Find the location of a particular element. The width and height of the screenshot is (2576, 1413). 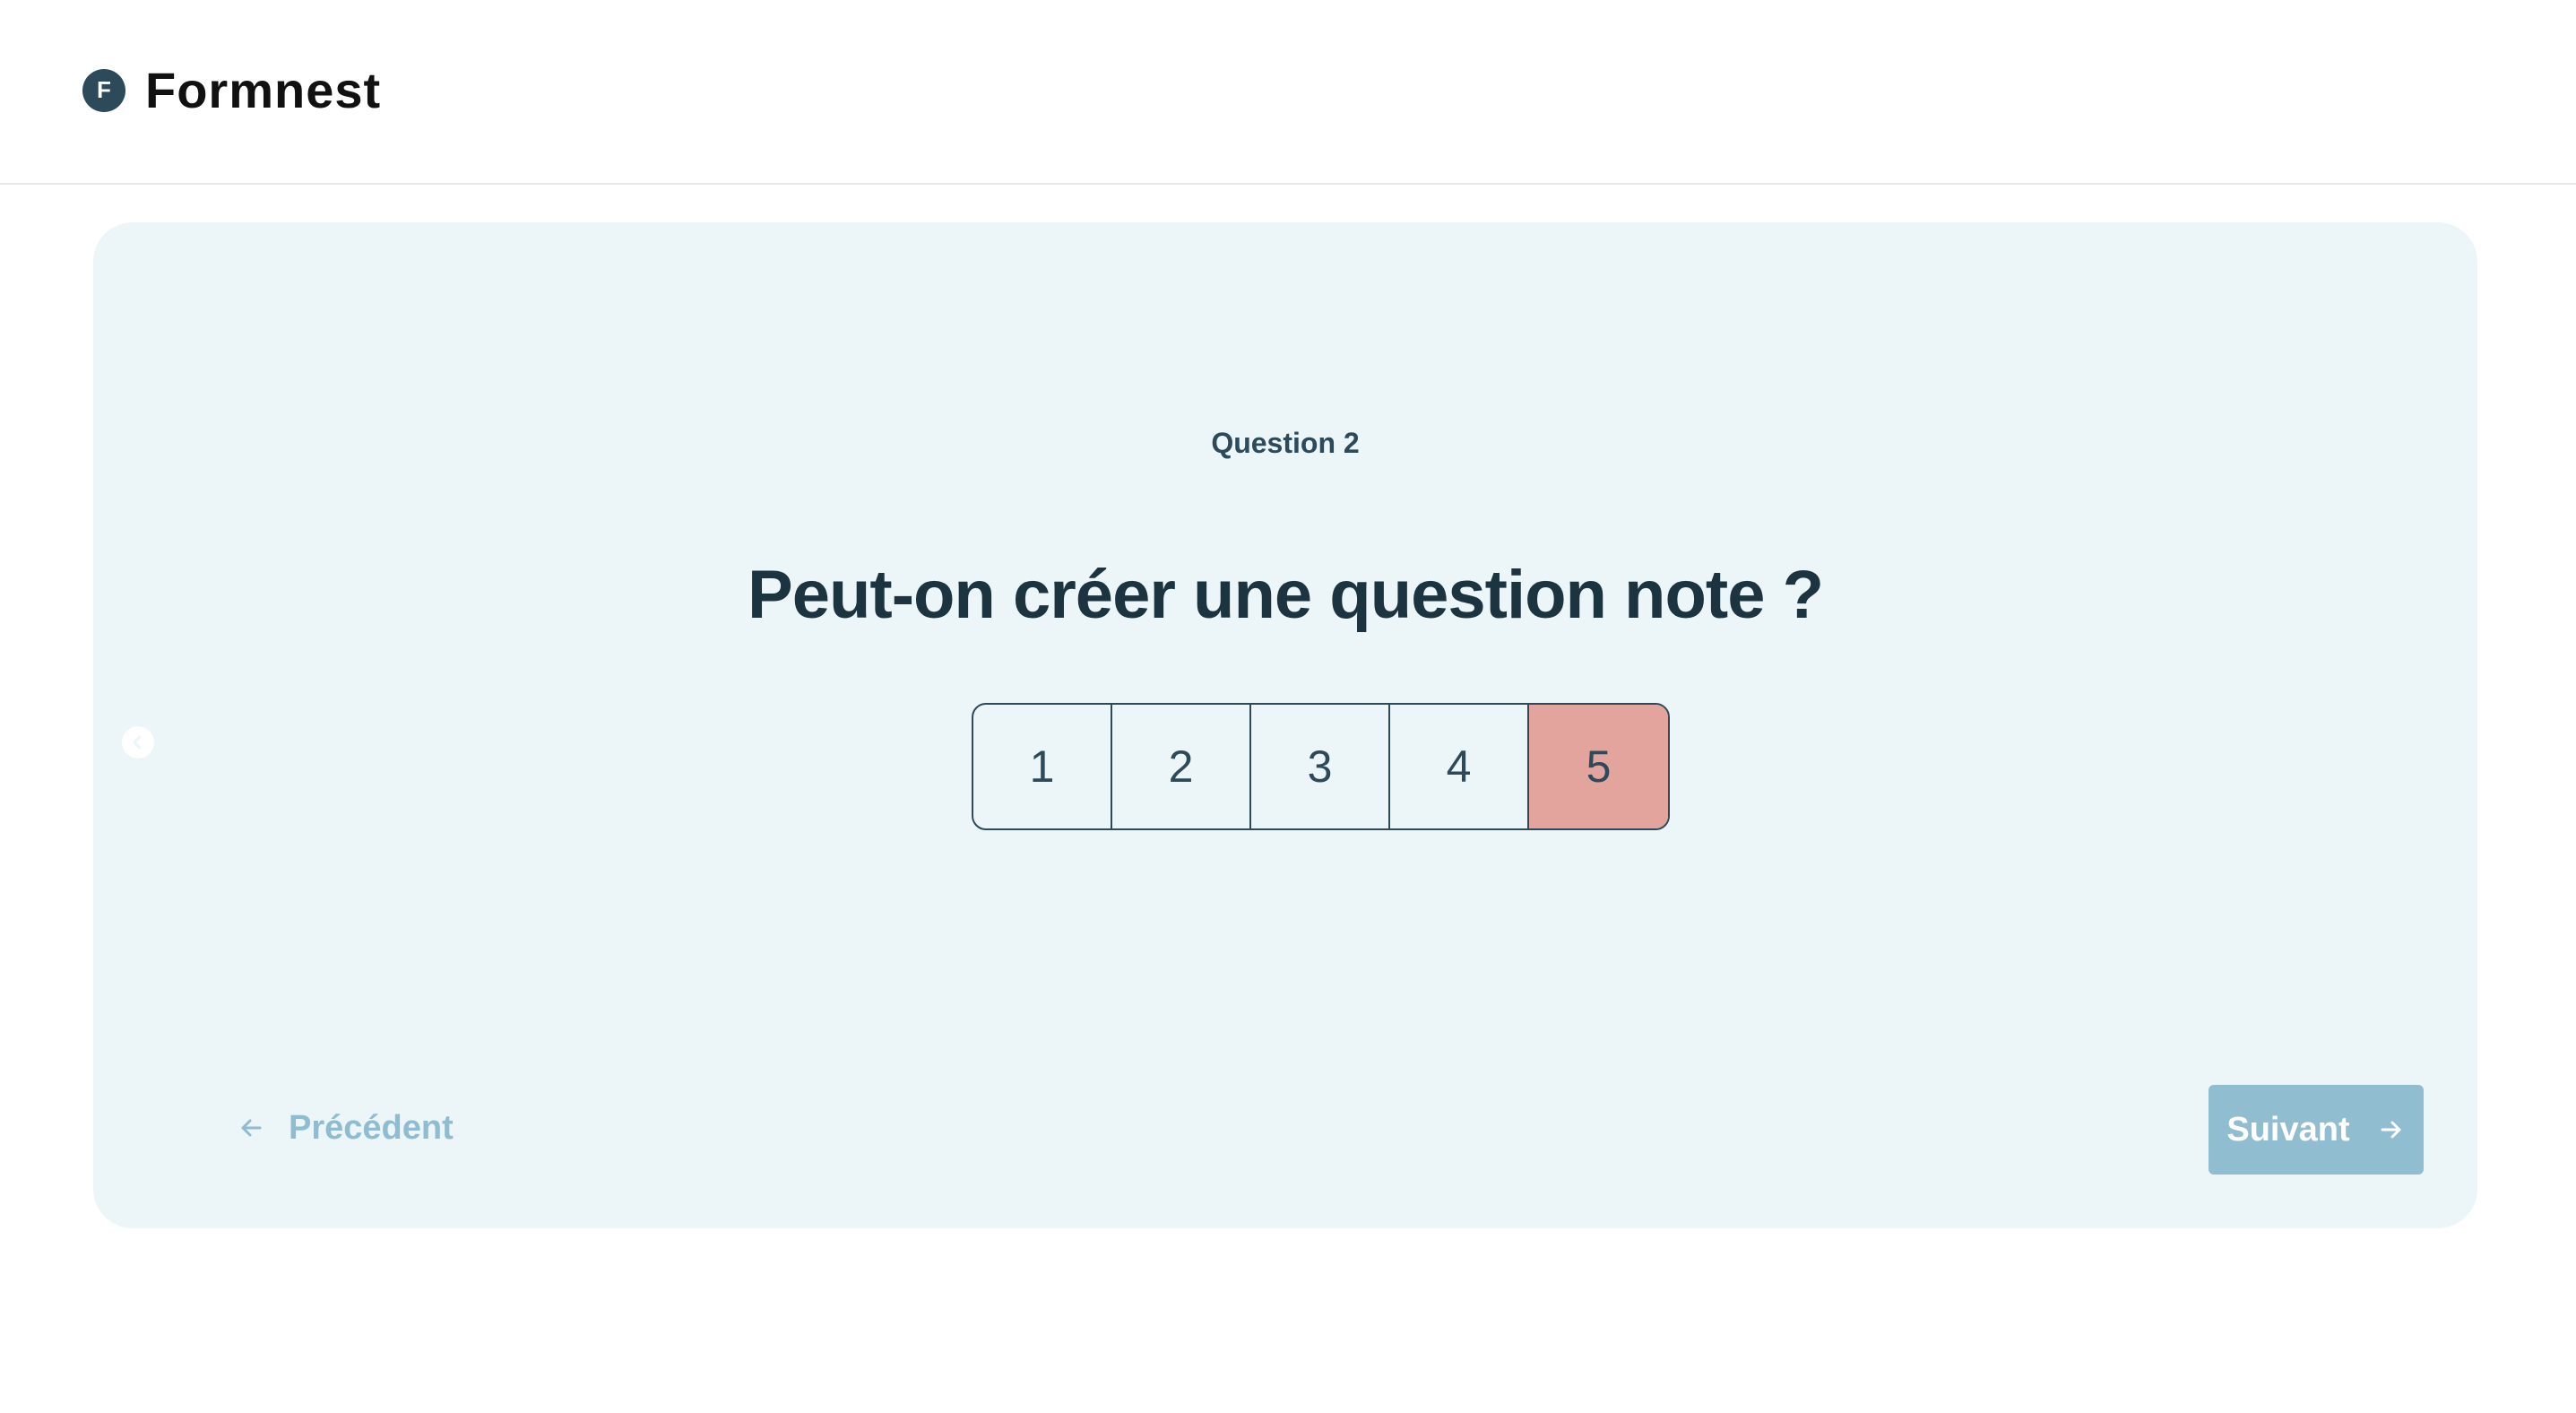

top-header: F Formnest is located at coordinates (1288, 92).